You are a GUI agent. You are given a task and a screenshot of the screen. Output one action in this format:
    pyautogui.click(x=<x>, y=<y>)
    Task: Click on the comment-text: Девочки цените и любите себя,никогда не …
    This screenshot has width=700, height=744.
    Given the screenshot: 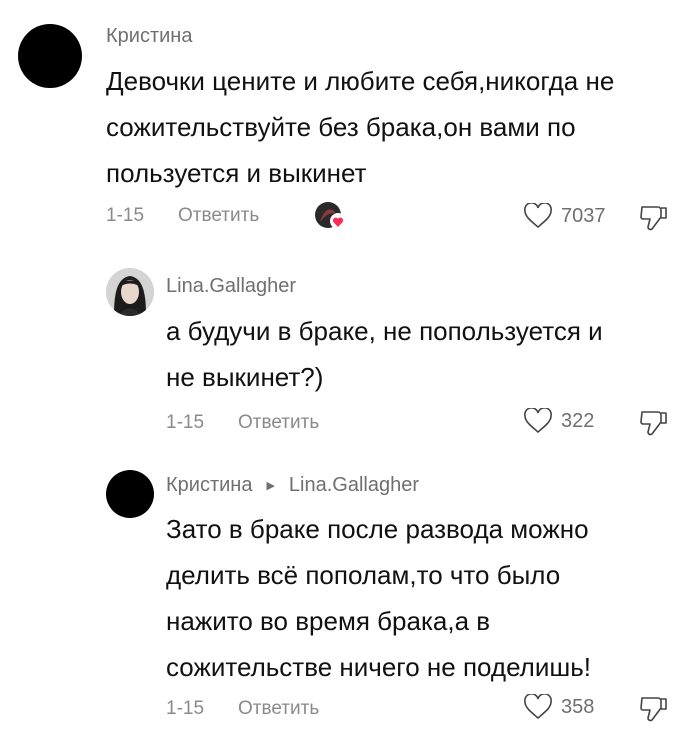 What is the action you would take?
    pyautogui.click(x=360, y=127)
    